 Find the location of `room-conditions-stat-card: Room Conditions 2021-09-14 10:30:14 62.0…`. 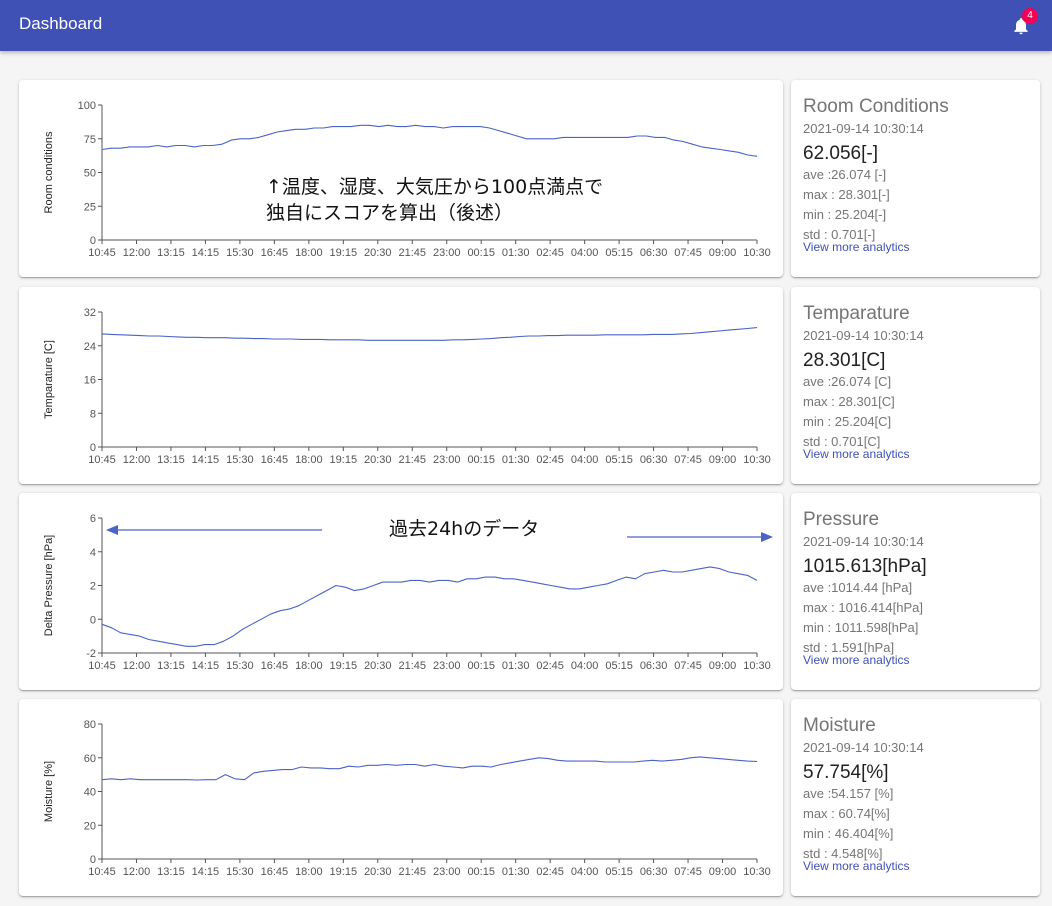

room-conditions-stat-card: Room Conditions 2021-09-14 10:30:14 62.0… is located at coordinates (915, 178).